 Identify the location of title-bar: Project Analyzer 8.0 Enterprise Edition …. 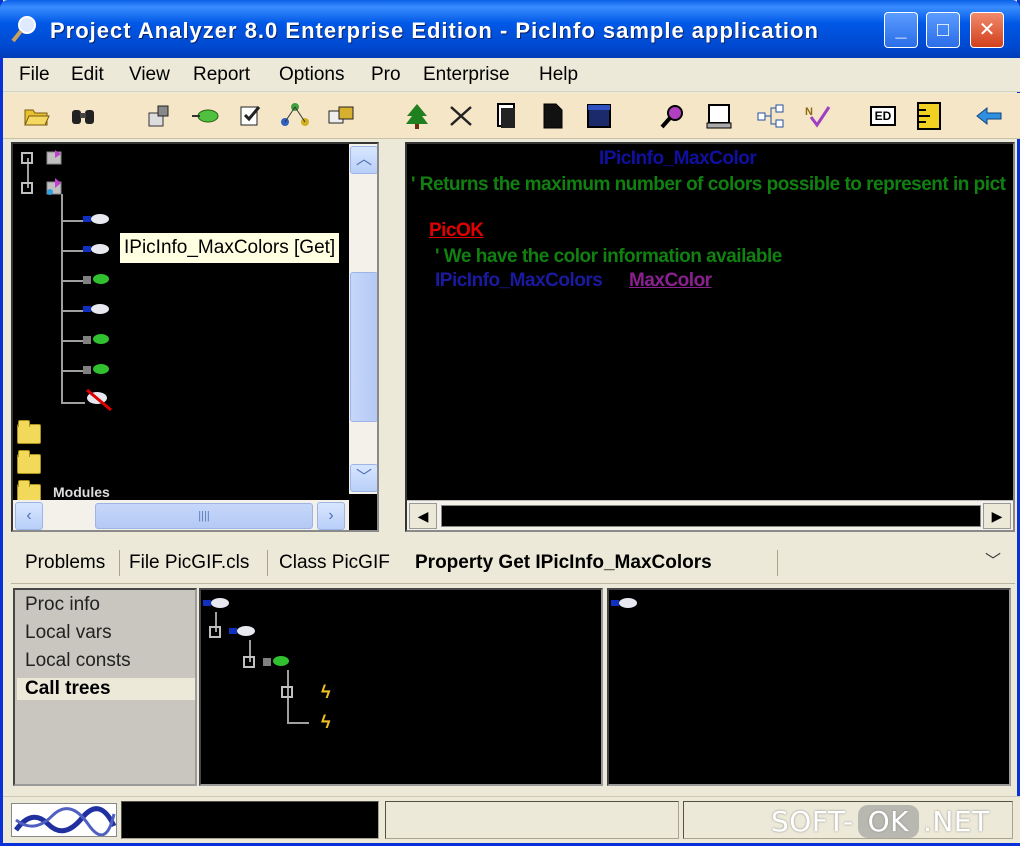
(510, 29).